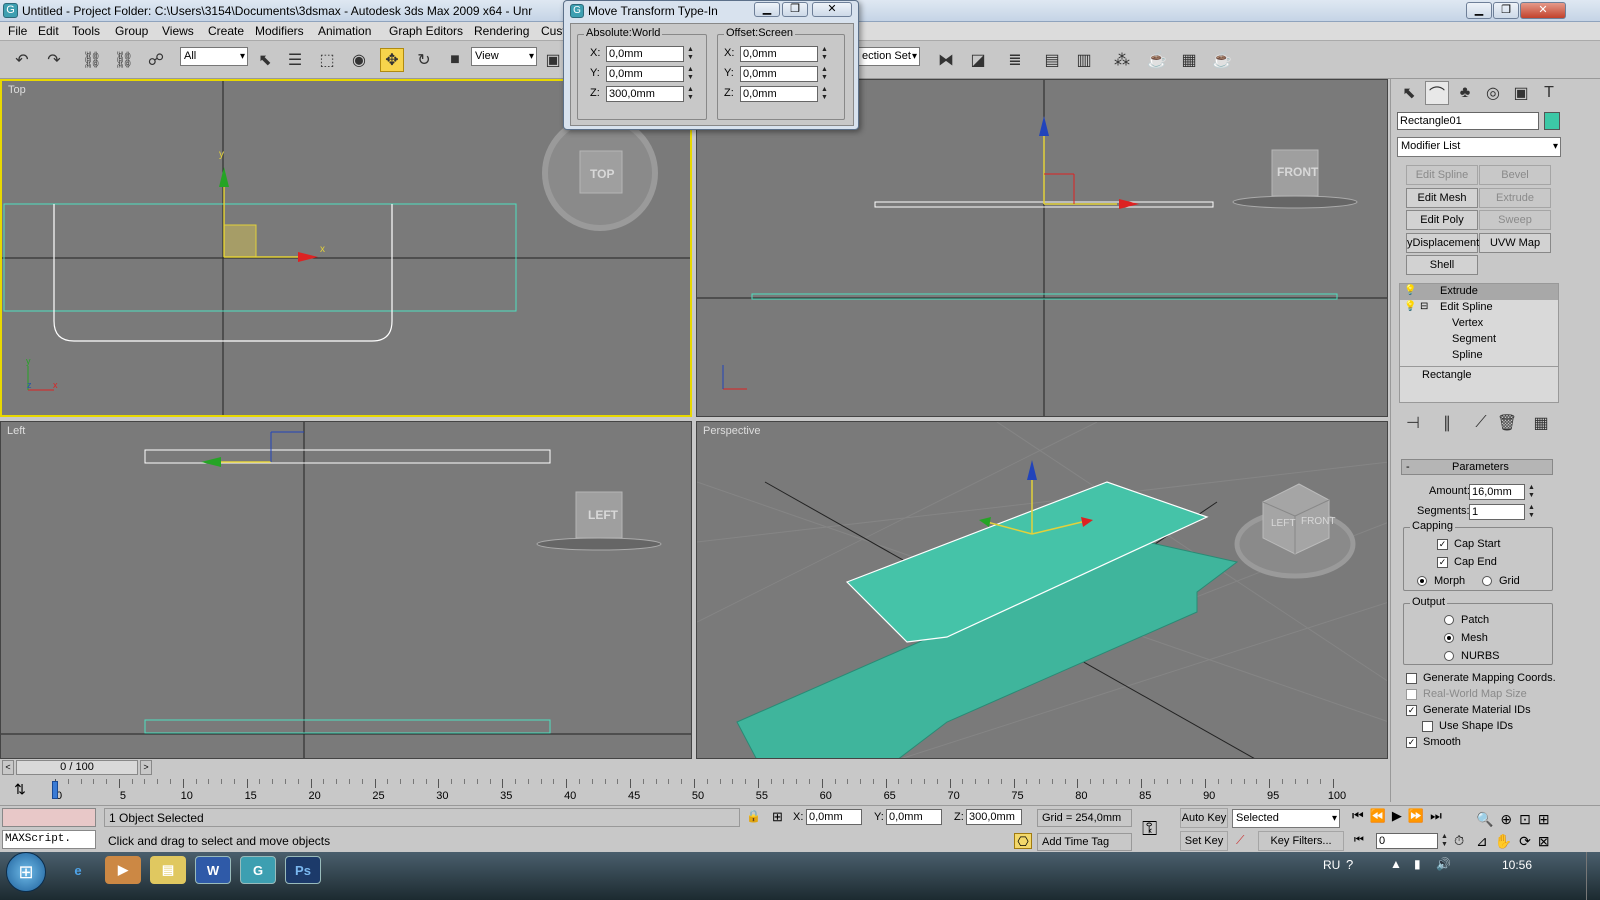 The width and height of the screenshot is (1600, 900). What do you see at coordinates (1517, 865) in the screenshot?
I see `clock: 10:56` at bounding box center [1517, 865].